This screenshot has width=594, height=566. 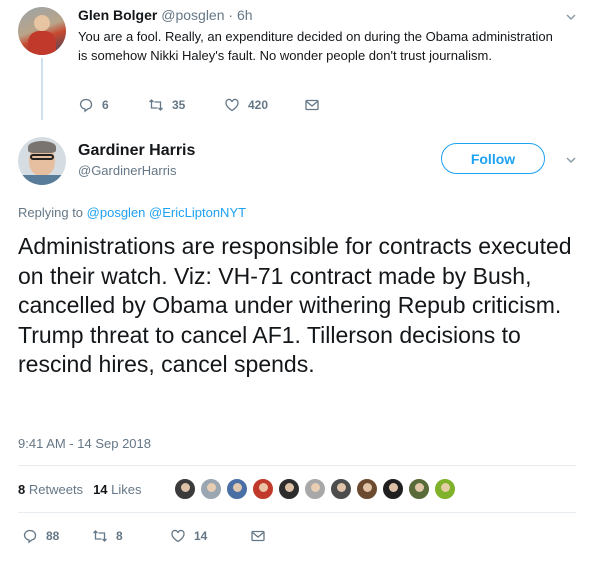 I want to click on retweet-button: 35, so click(x=186, y=105).